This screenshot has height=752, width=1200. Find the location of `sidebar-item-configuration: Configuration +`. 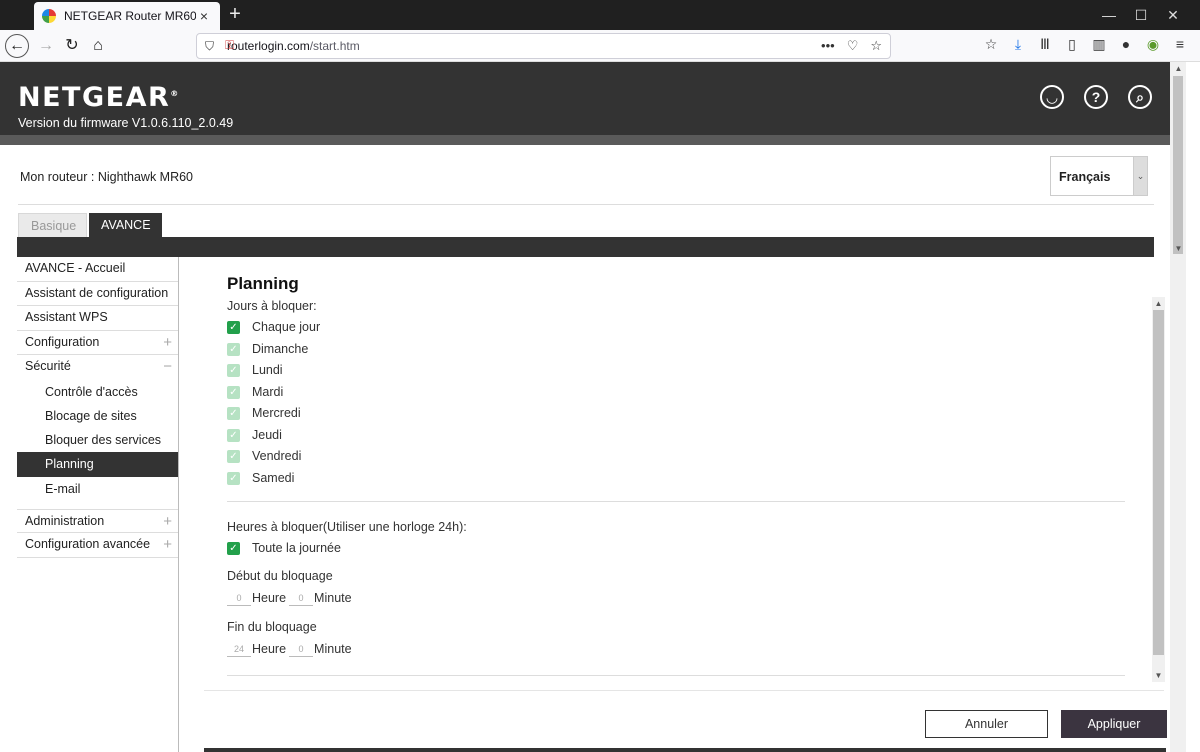

sidebar-item-configuration: Configuration + is located at coordinates (97, 343).